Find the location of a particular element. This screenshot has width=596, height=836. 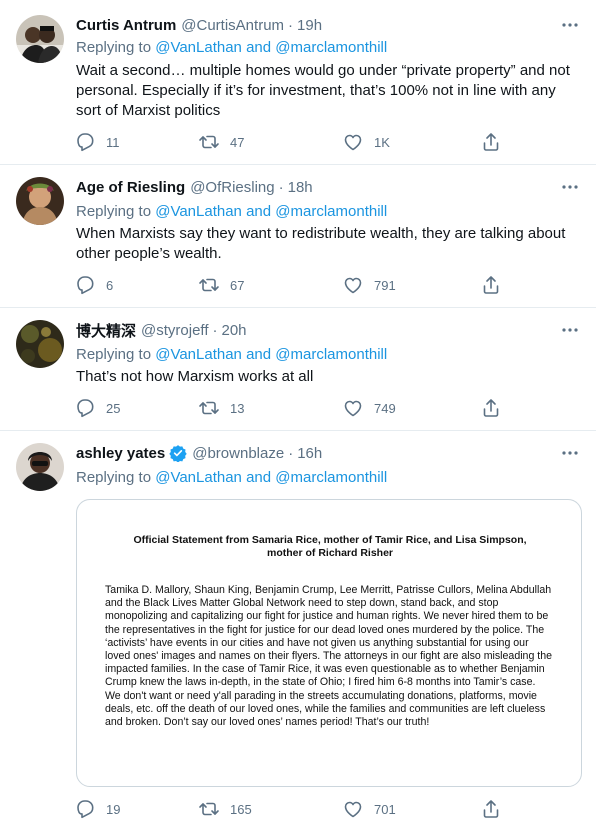

retweet-count: 67 is located at coordinates (237, 285).